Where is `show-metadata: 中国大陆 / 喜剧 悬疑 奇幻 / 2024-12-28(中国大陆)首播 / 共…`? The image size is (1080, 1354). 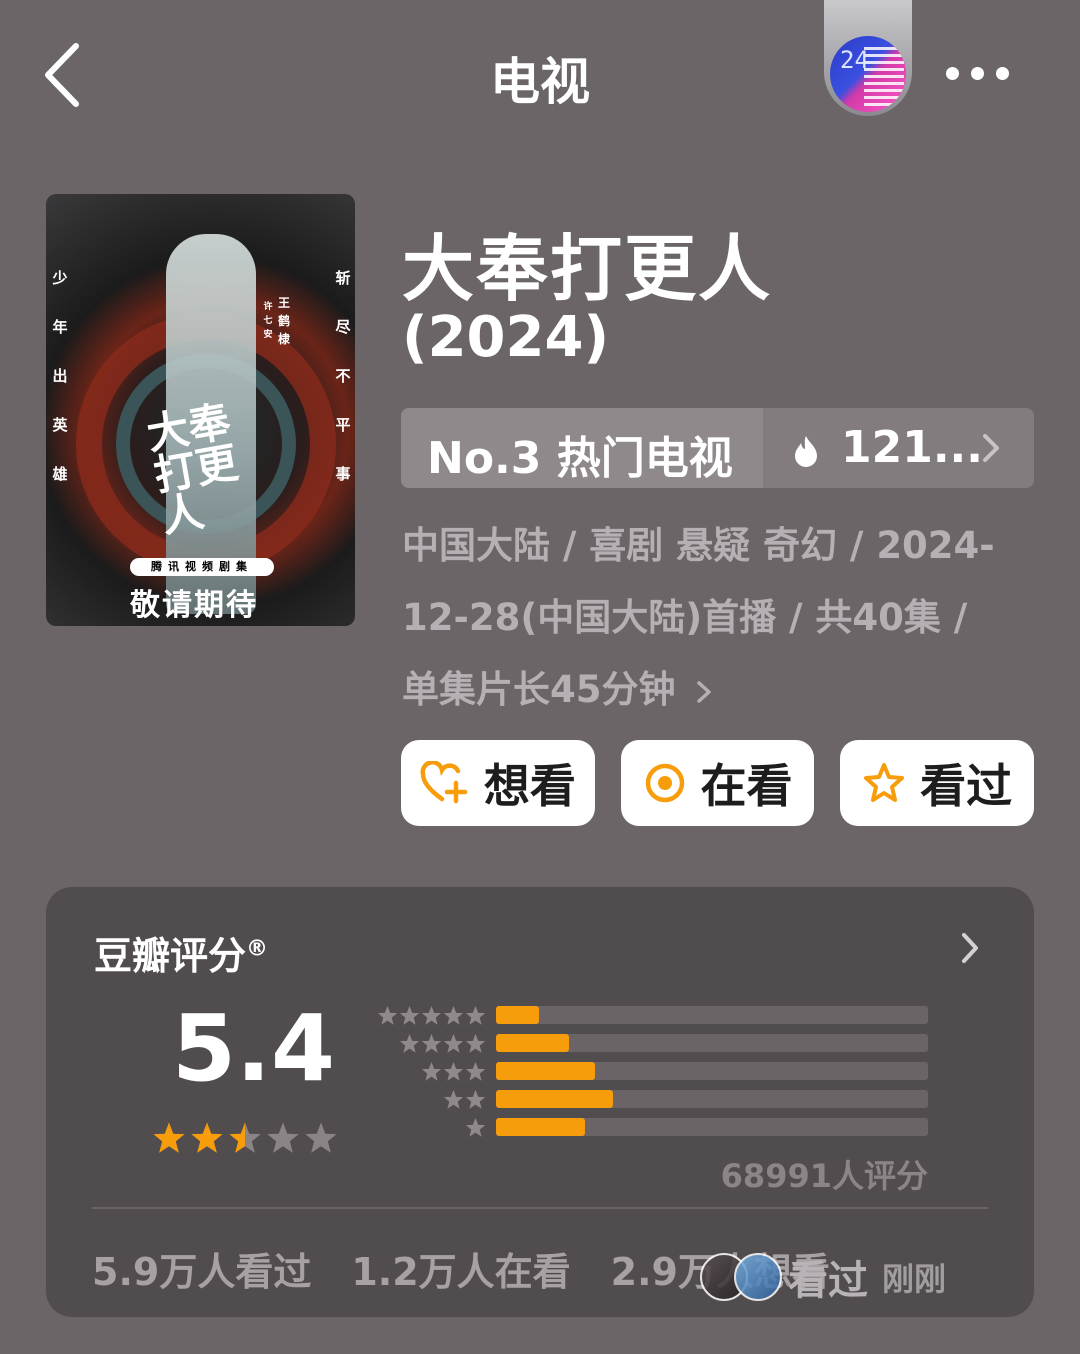 show-metadata: 中国大陆 / 喜剧 悬疑 奇幻 / 2024-12-28(中国大陆)首播 / 共… is located at coordinates (707, 618).